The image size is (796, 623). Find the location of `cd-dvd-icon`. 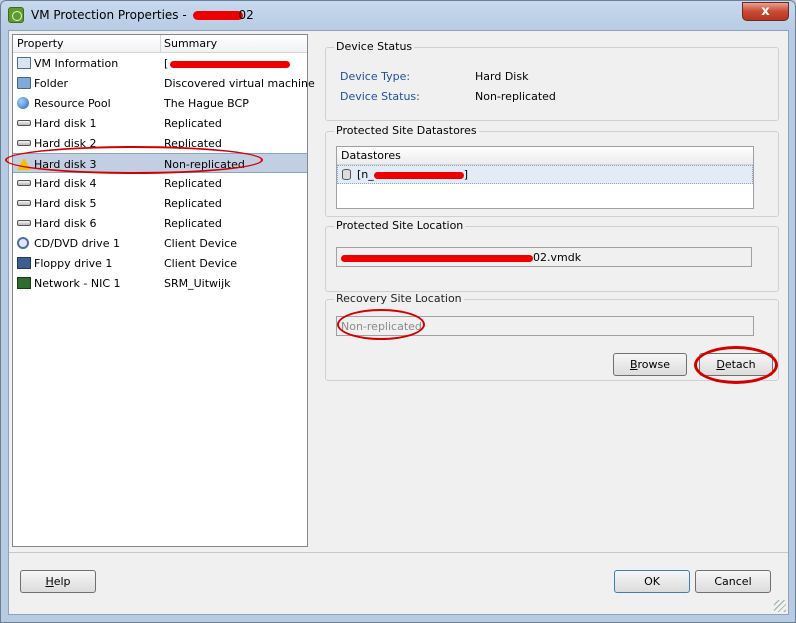

cd-dvd-icon is located at coordinates (23, 243).